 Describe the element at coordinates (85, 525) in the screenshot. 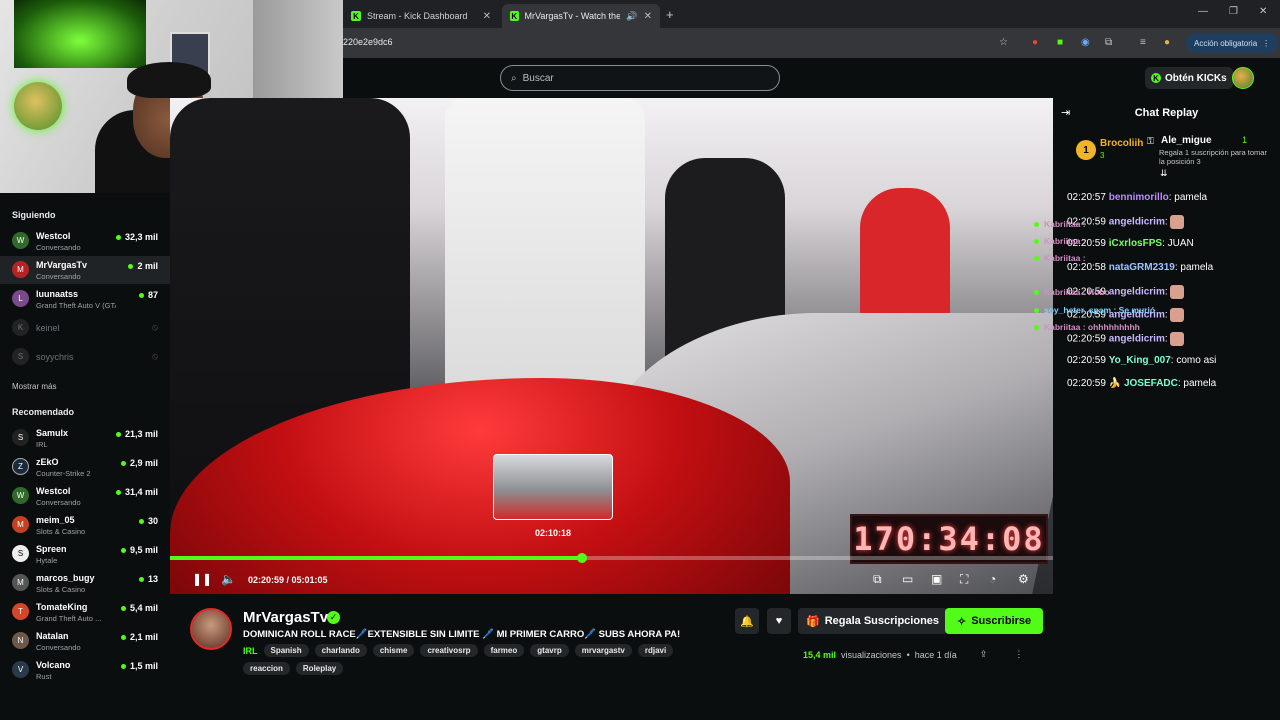

I see `sidebar-channel-meim-05: M meim_05 Slots & Casino 30` at that location.